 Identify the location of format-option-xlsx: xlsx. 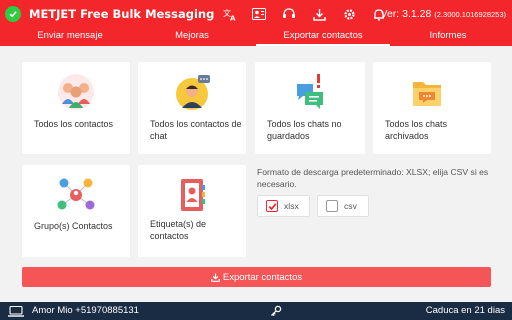
(283, 206).